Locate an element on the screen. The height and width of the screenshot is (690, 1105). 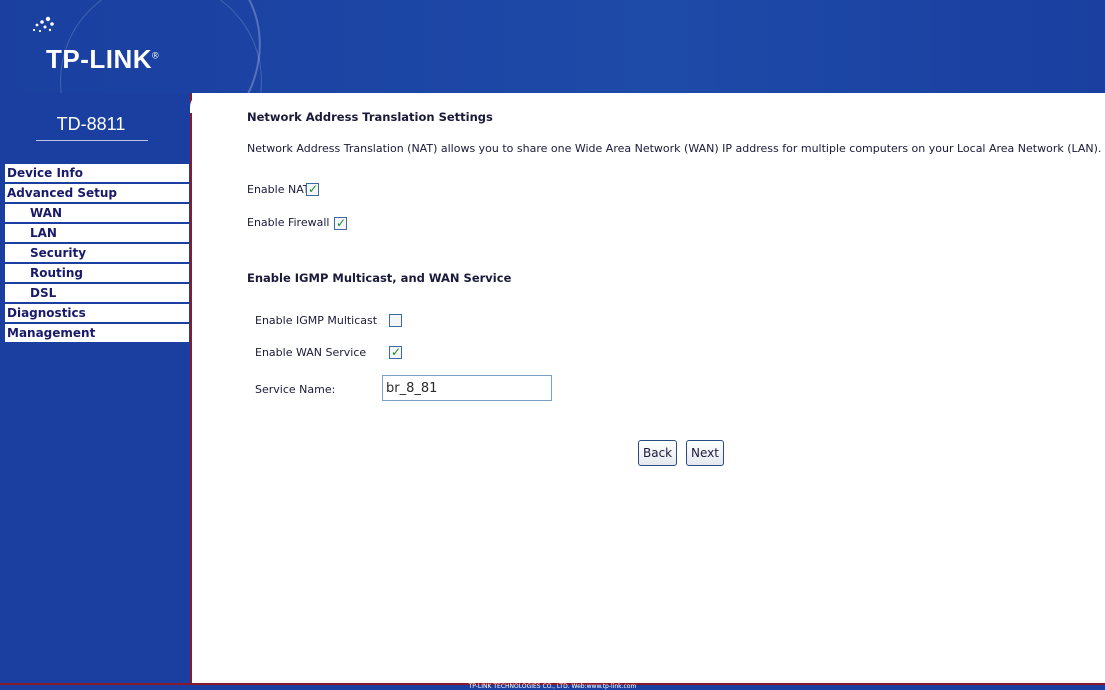
section-title-igmp-wan: Enable IGMP Multicast, and WAN Service is located at coordinates (379, 278).